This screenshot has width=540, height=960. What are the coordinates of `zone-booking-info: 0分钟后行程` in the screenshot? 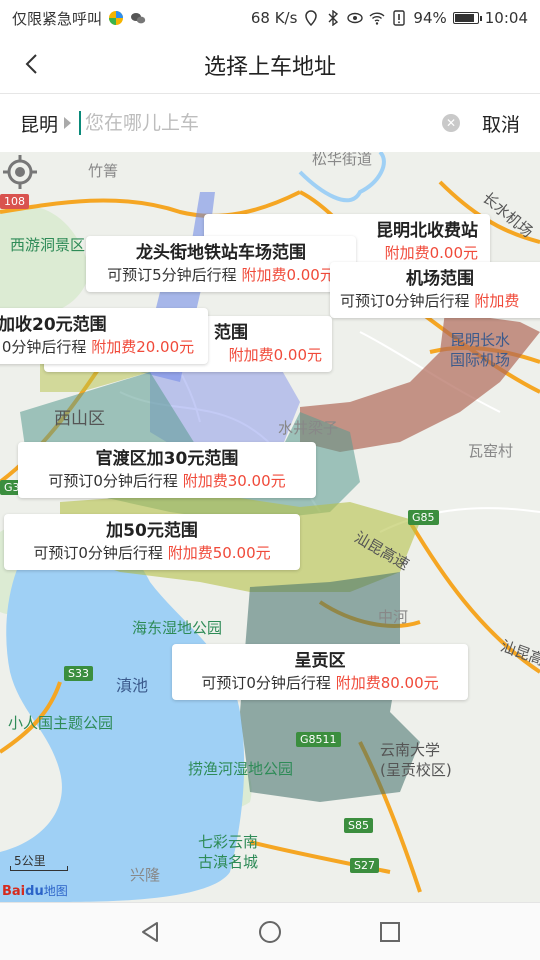 It's located at (44, 347).